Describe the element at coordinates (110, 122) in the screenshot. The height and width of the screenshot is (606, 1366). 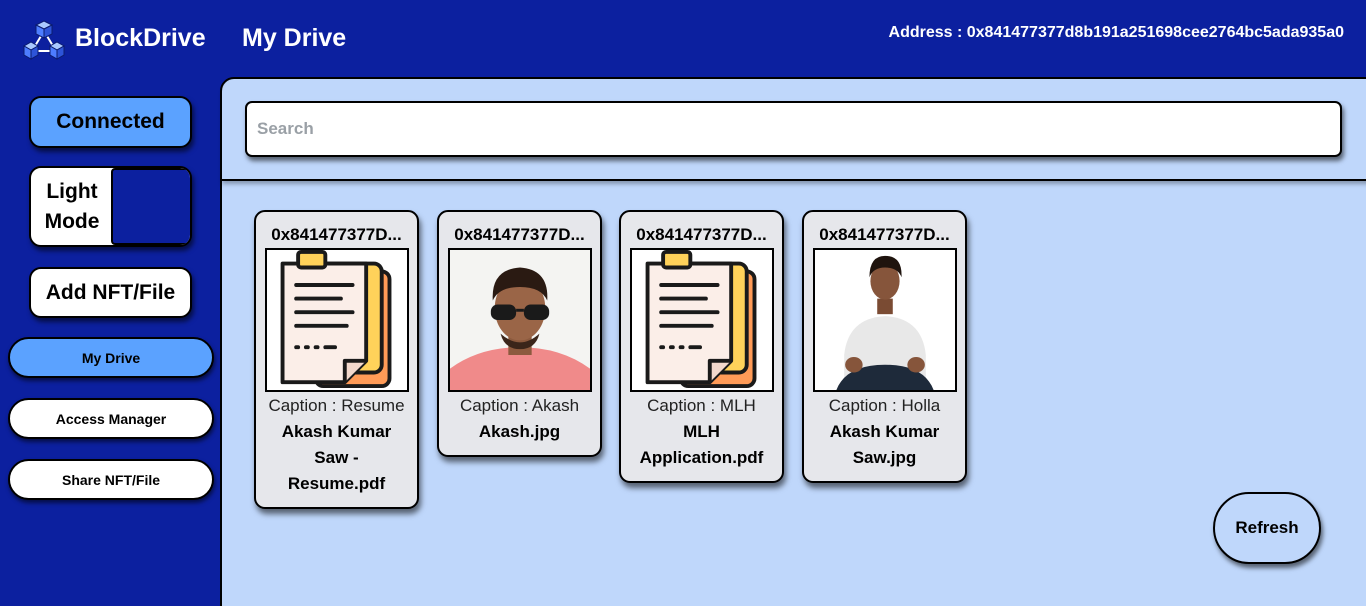
I see `connect-wallet-button: Connected` at that location.